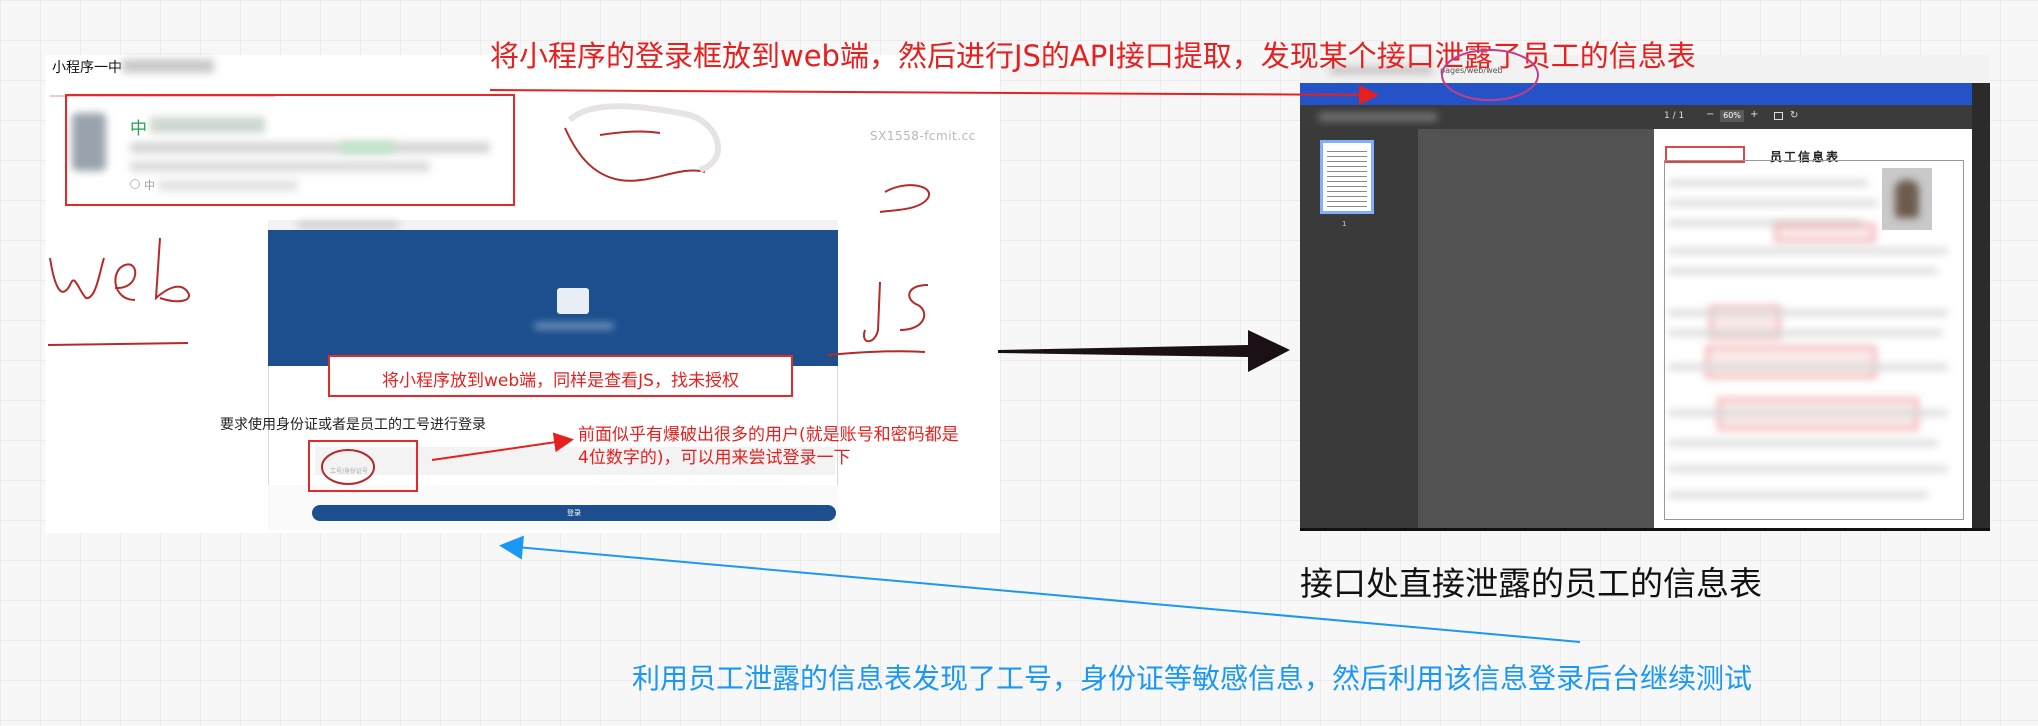  I want to click on callout-text-bruteforce: 前面似乎有爆破出很多的用户(就是账号和密码都是4位数字的)，可以用来尝试登录一下, so click(768, 446).